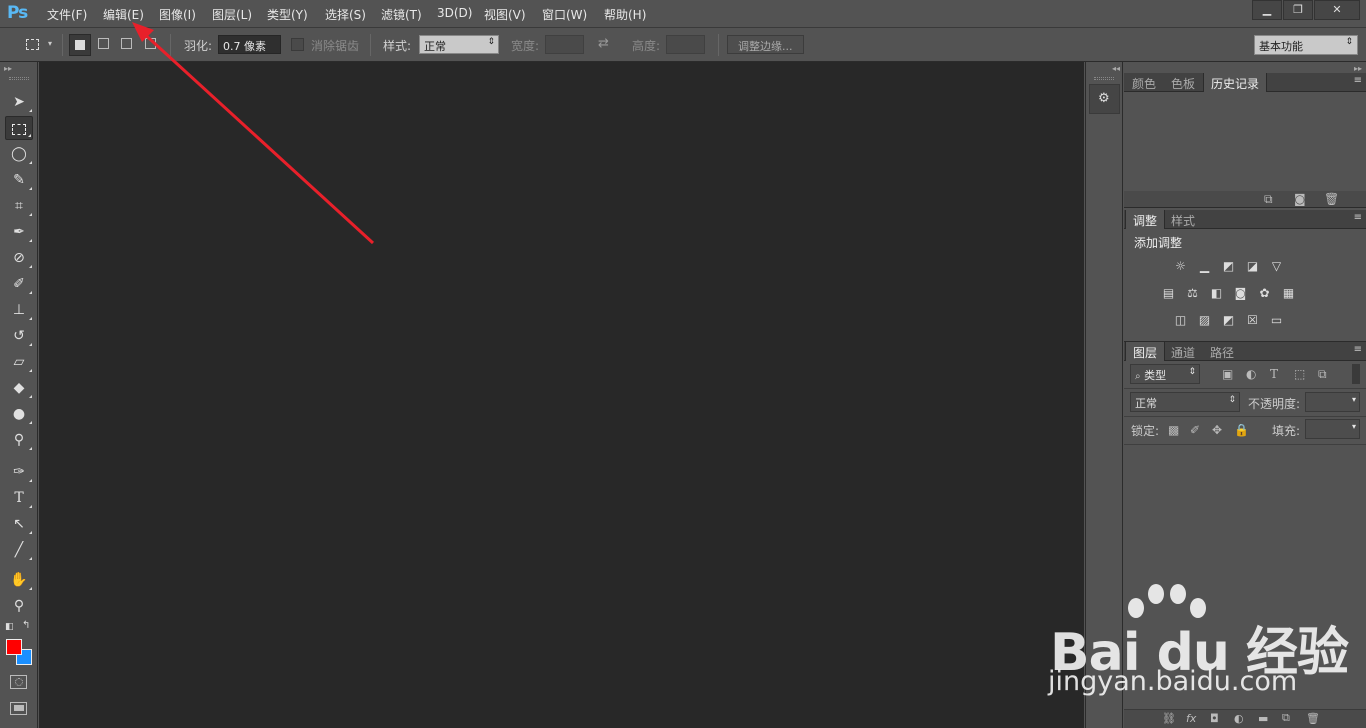  Describe the element at coordinates (1240, 293) in the screenshot. I see `photo-filter-icon: ◙` at that location.